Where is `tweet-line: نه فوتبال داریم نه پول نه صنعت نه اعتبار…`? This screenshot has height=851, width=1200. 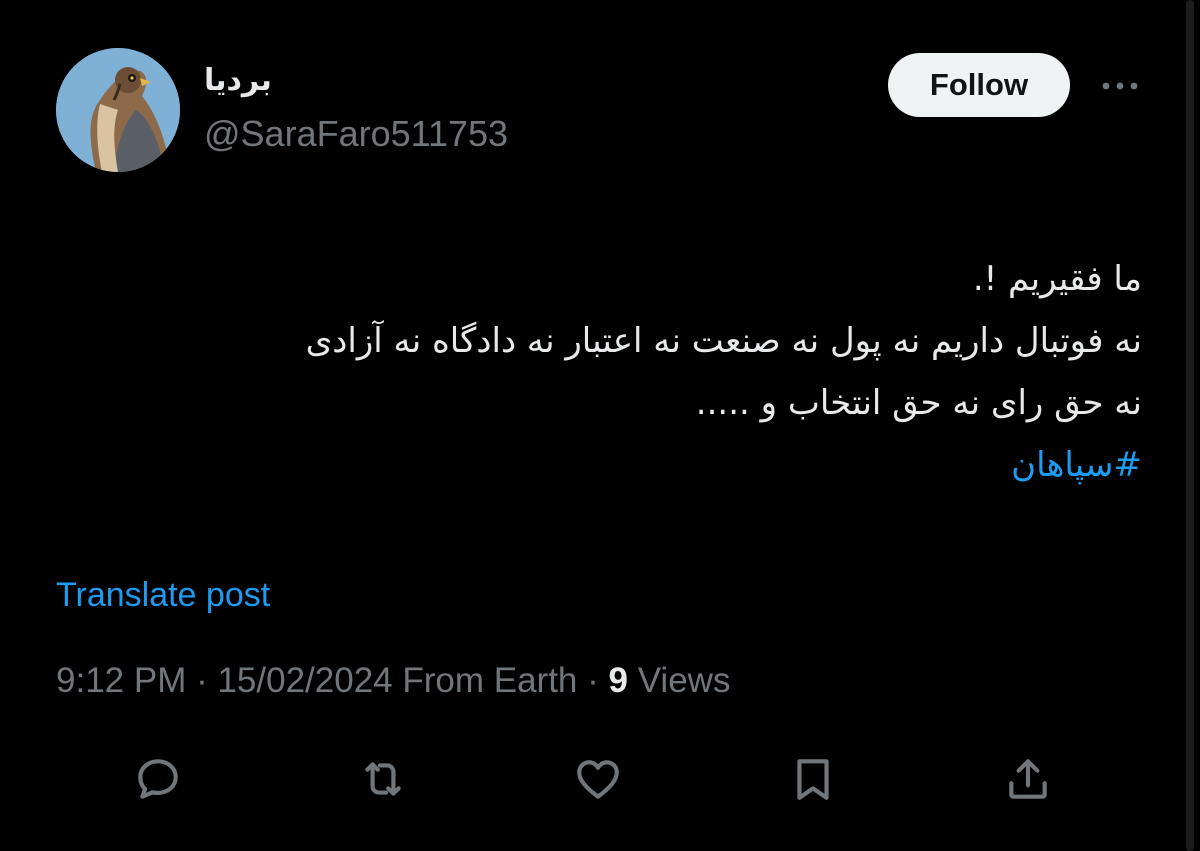
tweet-line: نه فوتبال داریم نه پول نه صنعت نه اعتبار… is located at coordinates (723, 341).